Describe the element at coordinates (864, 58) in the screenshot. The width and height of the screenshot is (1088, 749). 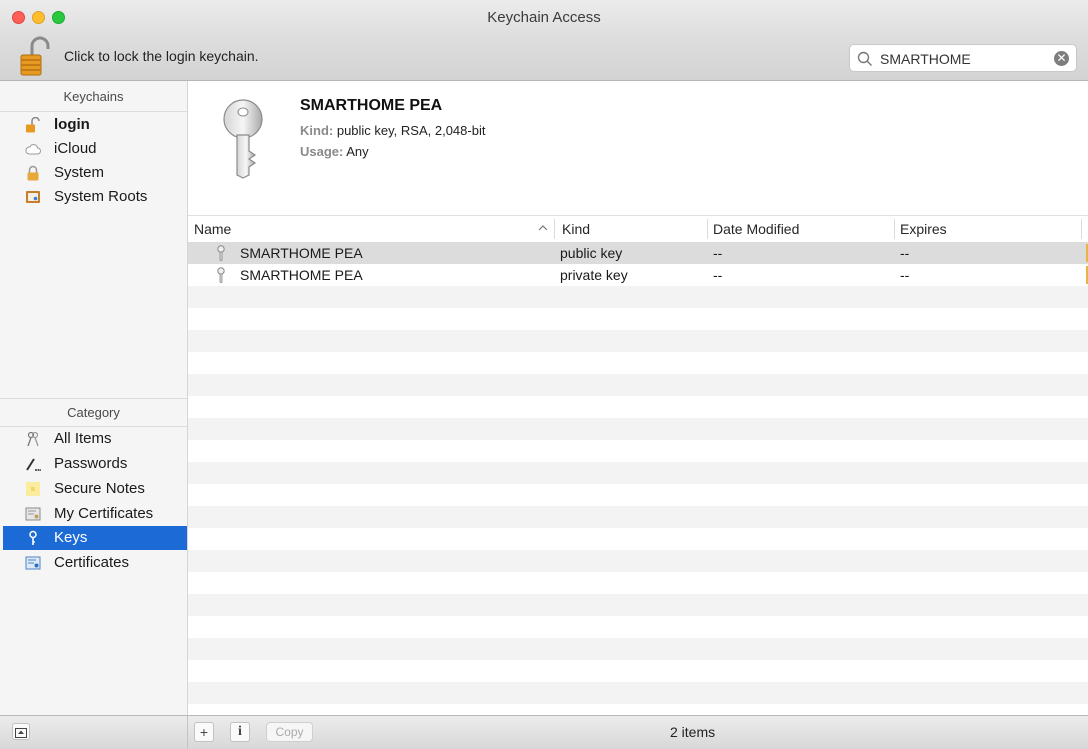
I see `search-icon` at that location.